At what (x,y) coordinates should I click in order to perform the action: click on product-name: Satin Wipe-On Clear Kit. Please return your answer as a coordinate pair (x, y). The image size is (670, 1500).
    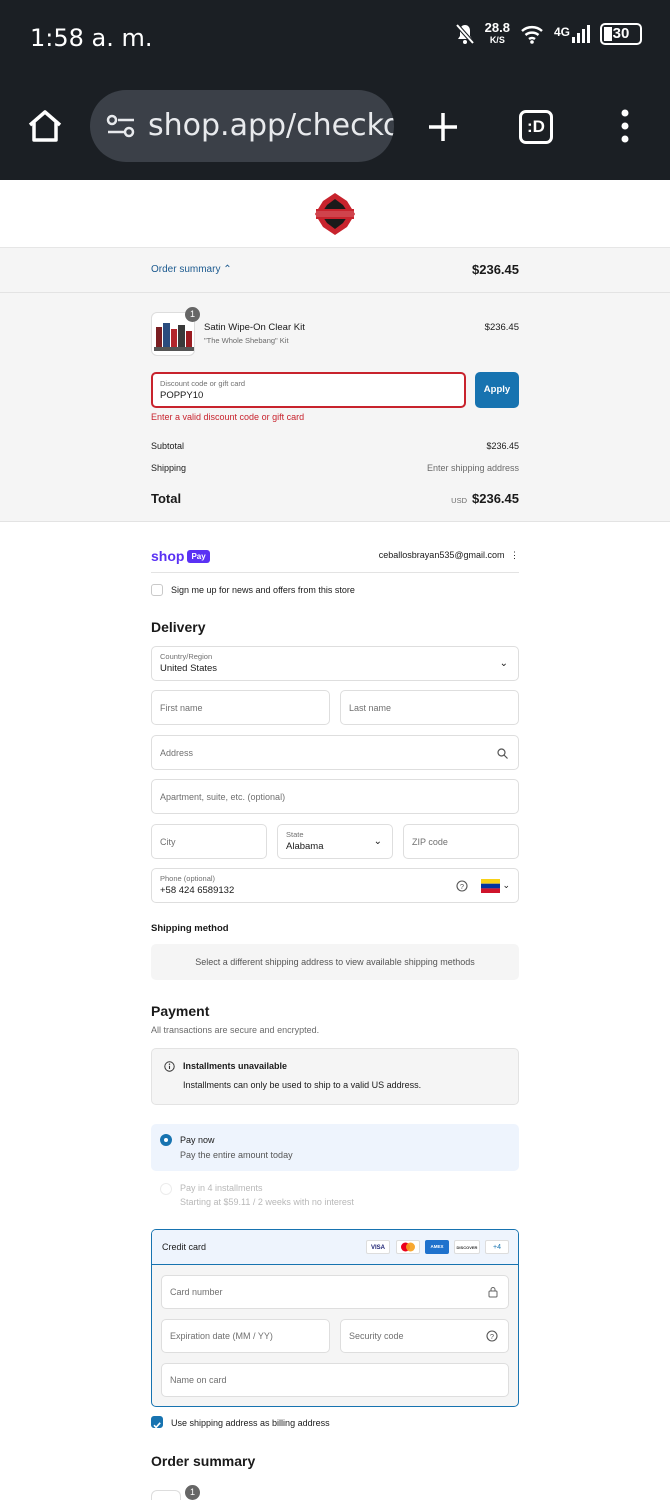
    Looking at the image, I should click on (254, 327).